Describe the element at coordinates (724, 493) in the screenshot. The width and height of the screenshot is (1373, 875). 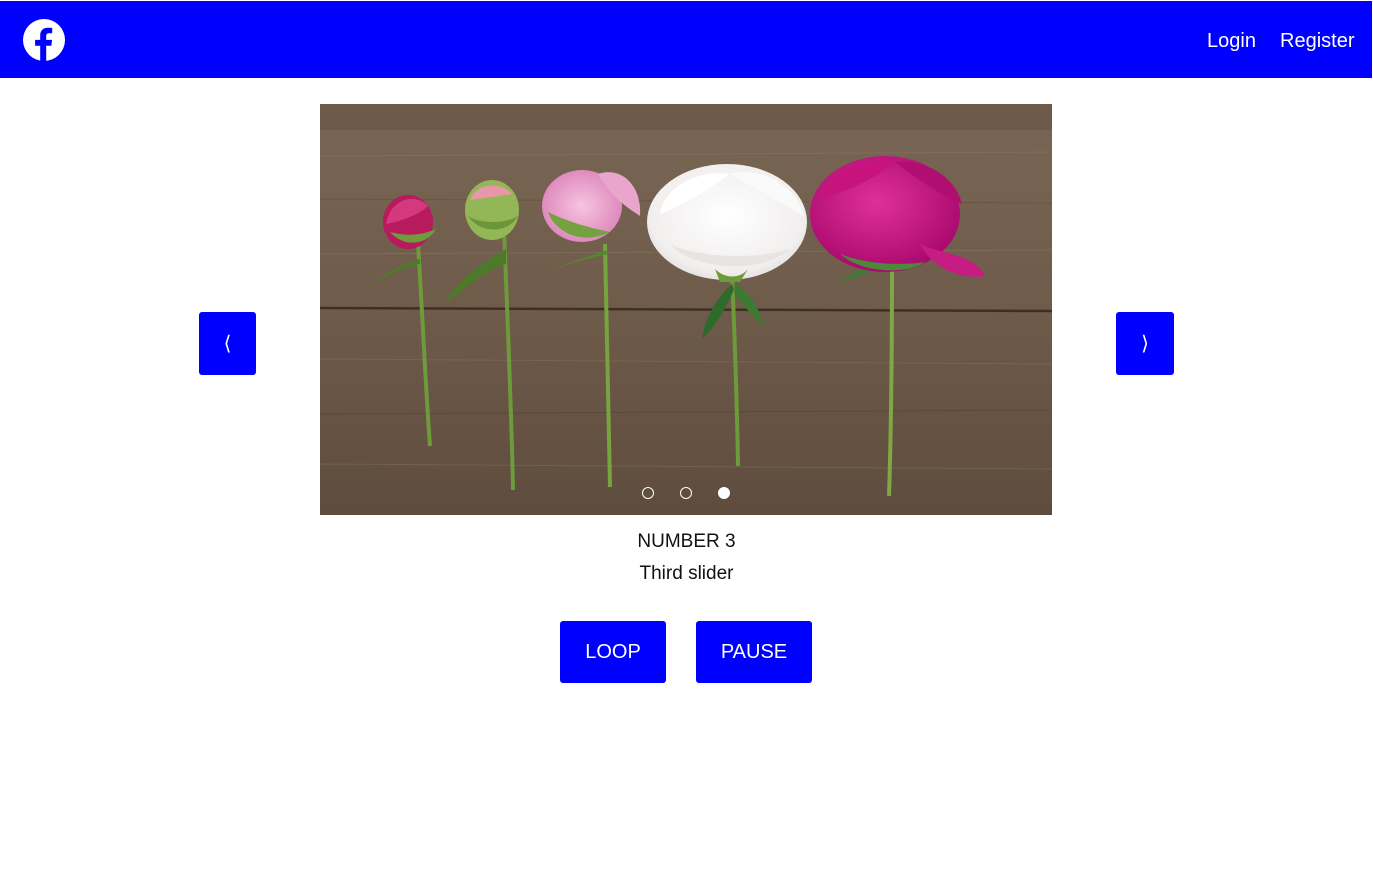
I see `slider-dot-3-active` at that location.